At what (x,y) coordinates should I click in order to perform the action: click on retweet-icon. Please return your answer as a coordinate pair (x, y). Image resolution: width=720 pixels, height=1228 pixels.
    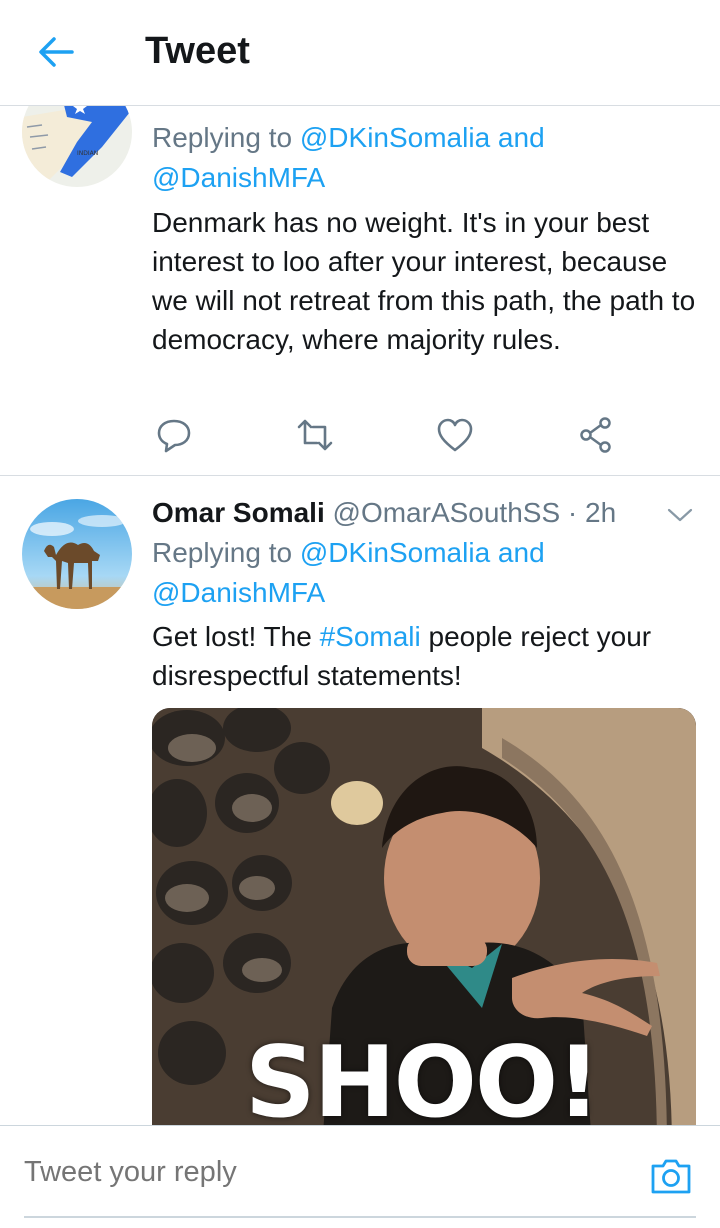
    Looking at the image, I should click on (315, 435).